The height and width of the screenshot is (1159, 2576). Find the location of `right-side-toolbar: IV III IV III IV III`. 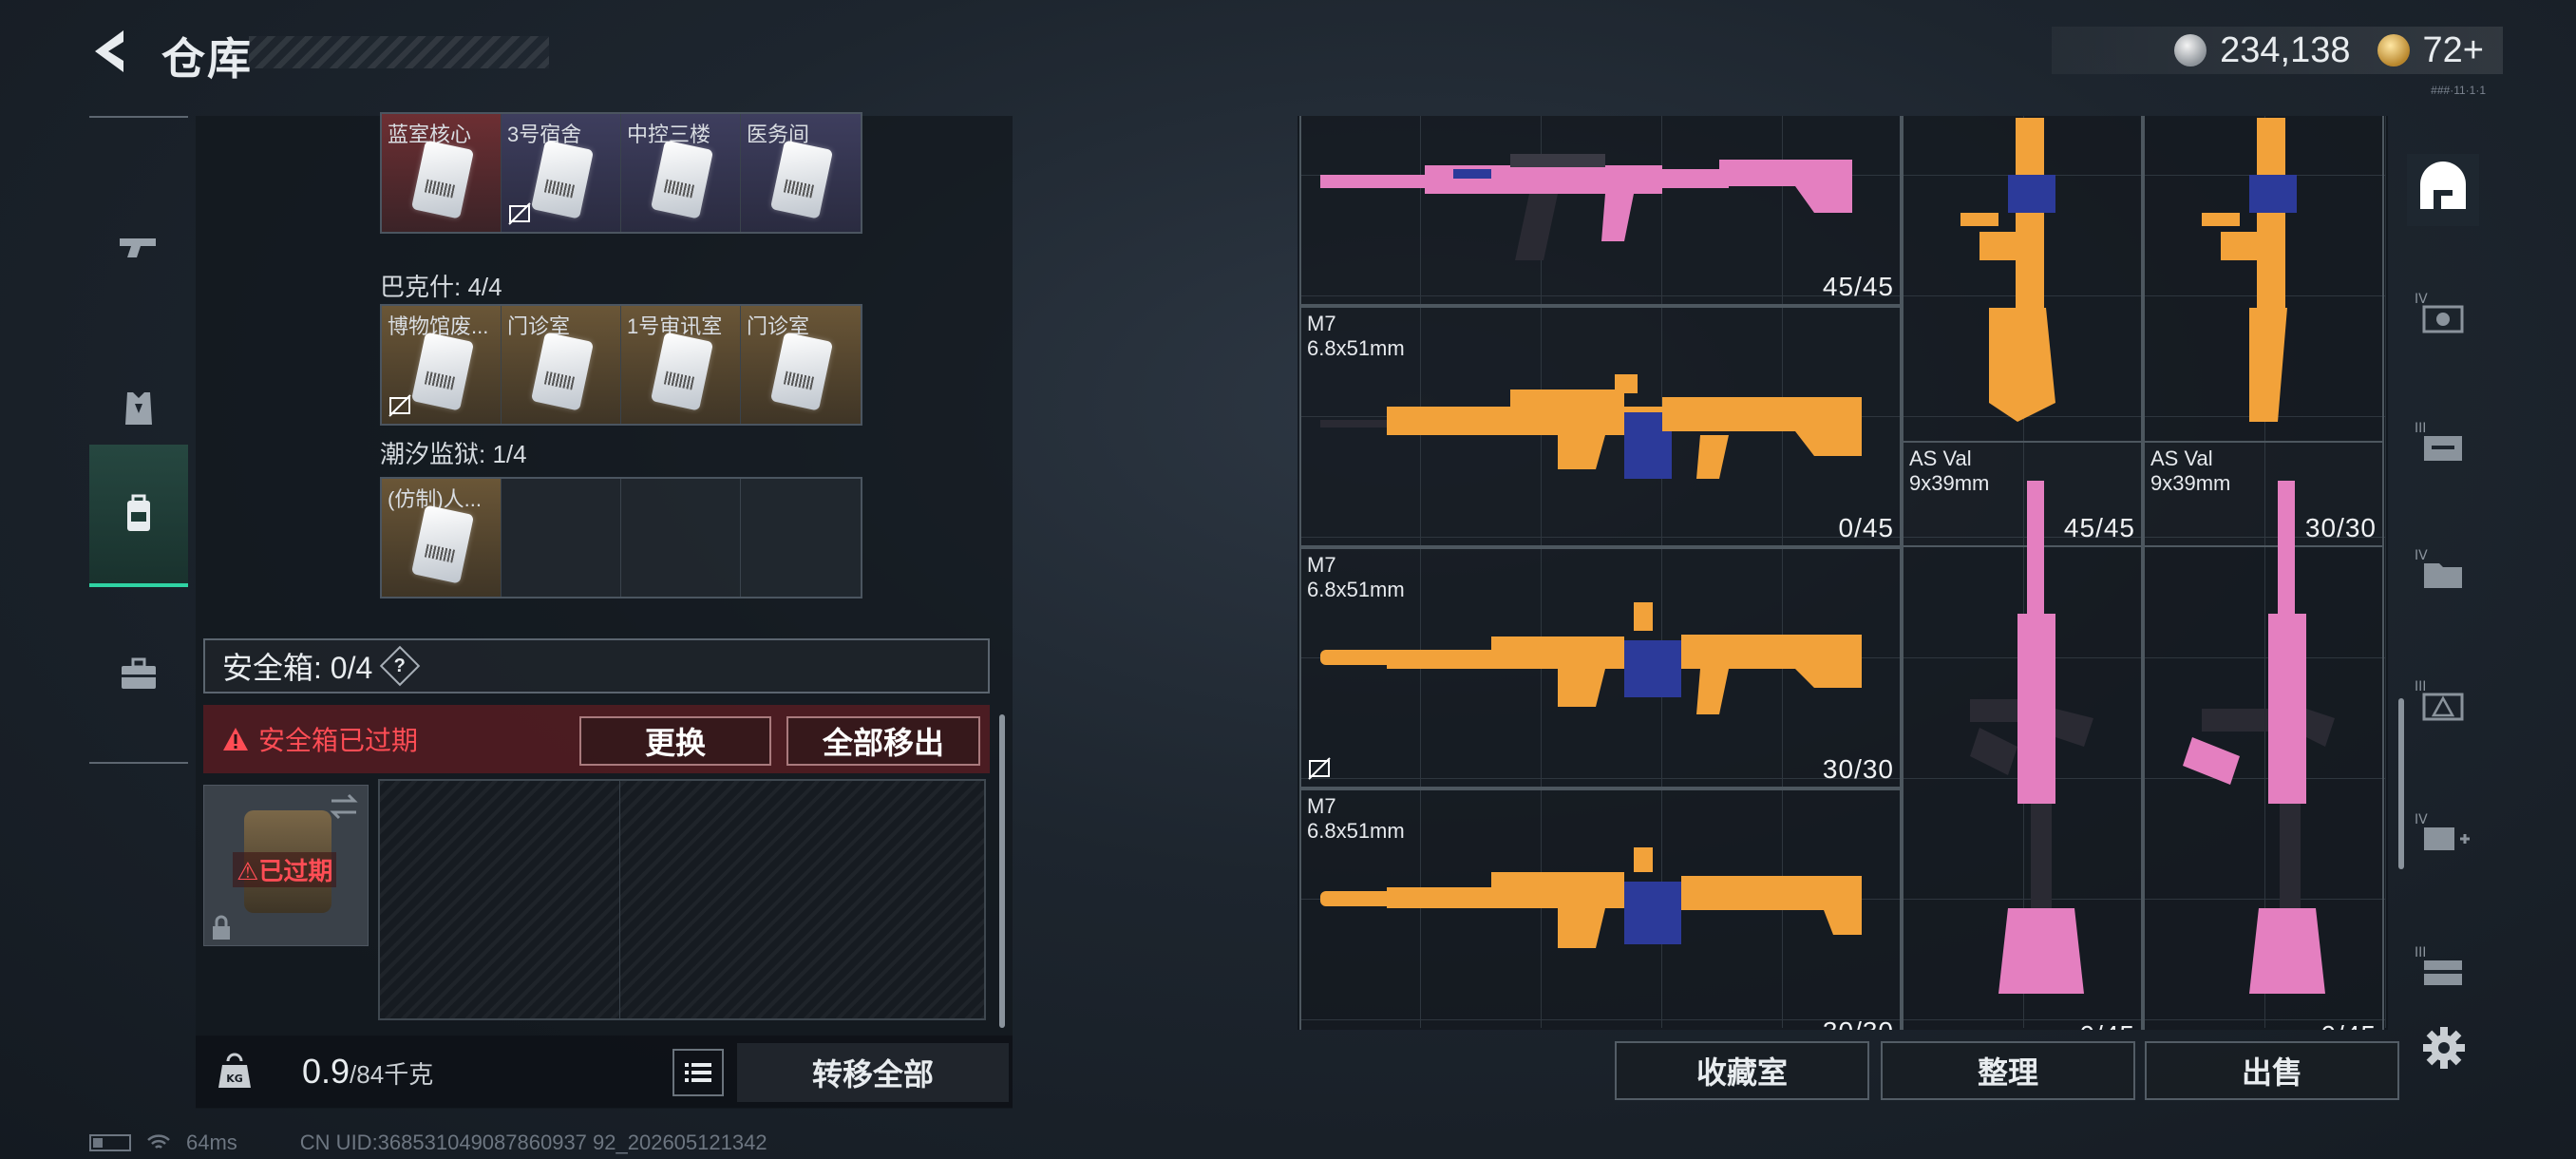

right-side-toolbar: IV III IV III IV III is located at coordinates (2443, 573).